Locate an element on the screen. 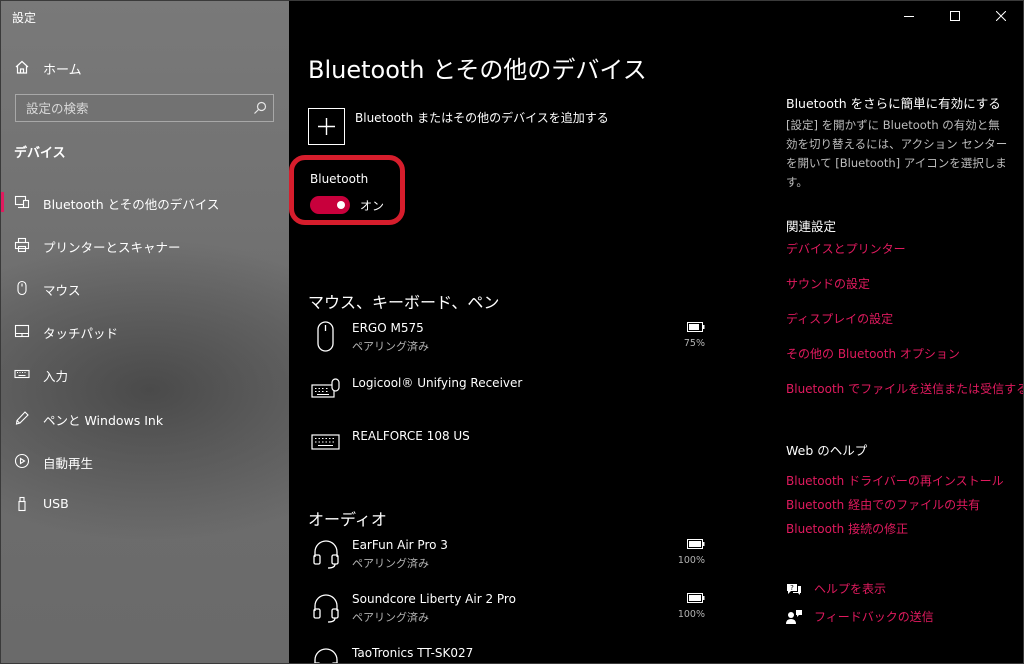 This screenshot has width=1024, height=664. add-device-plus-box is located at coordinates (326, 126).